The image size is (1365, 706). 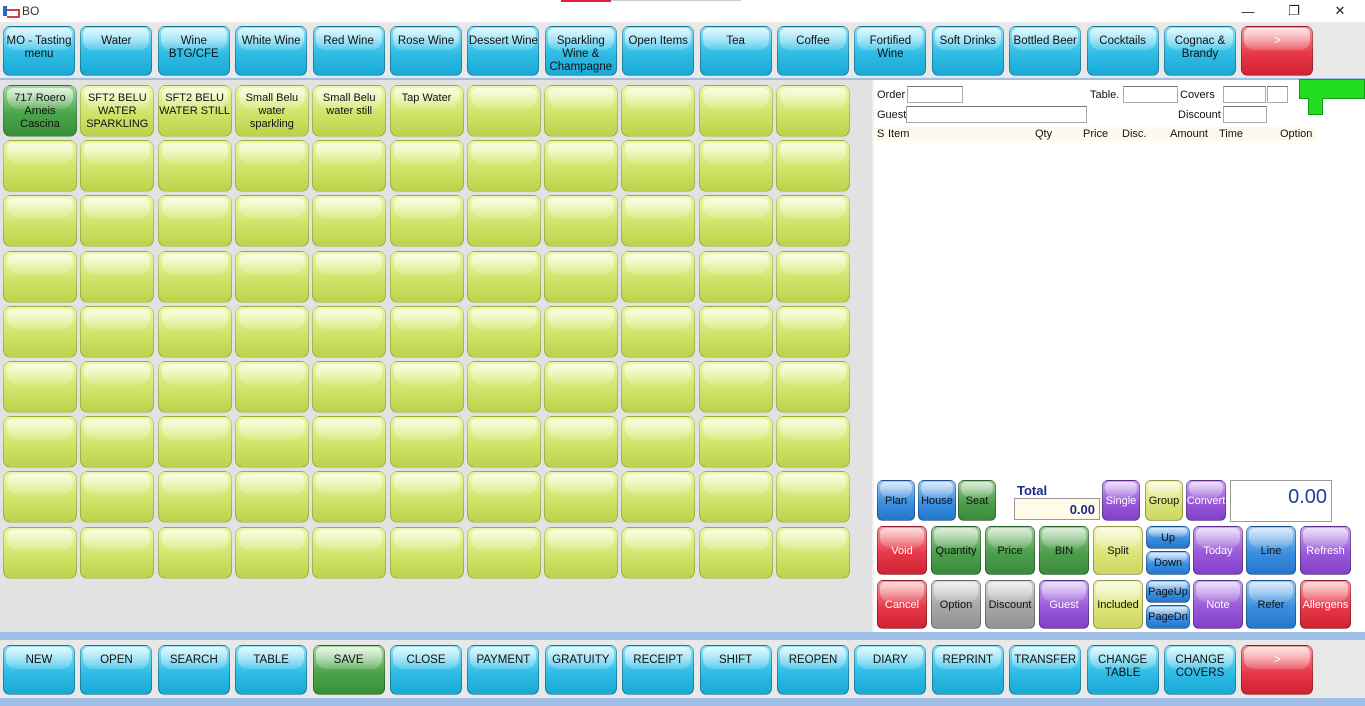 What do you see at coordinates (1277, 94) in the screenshot?
I see `covers-extra-field` at bounding box center [1277, 94].